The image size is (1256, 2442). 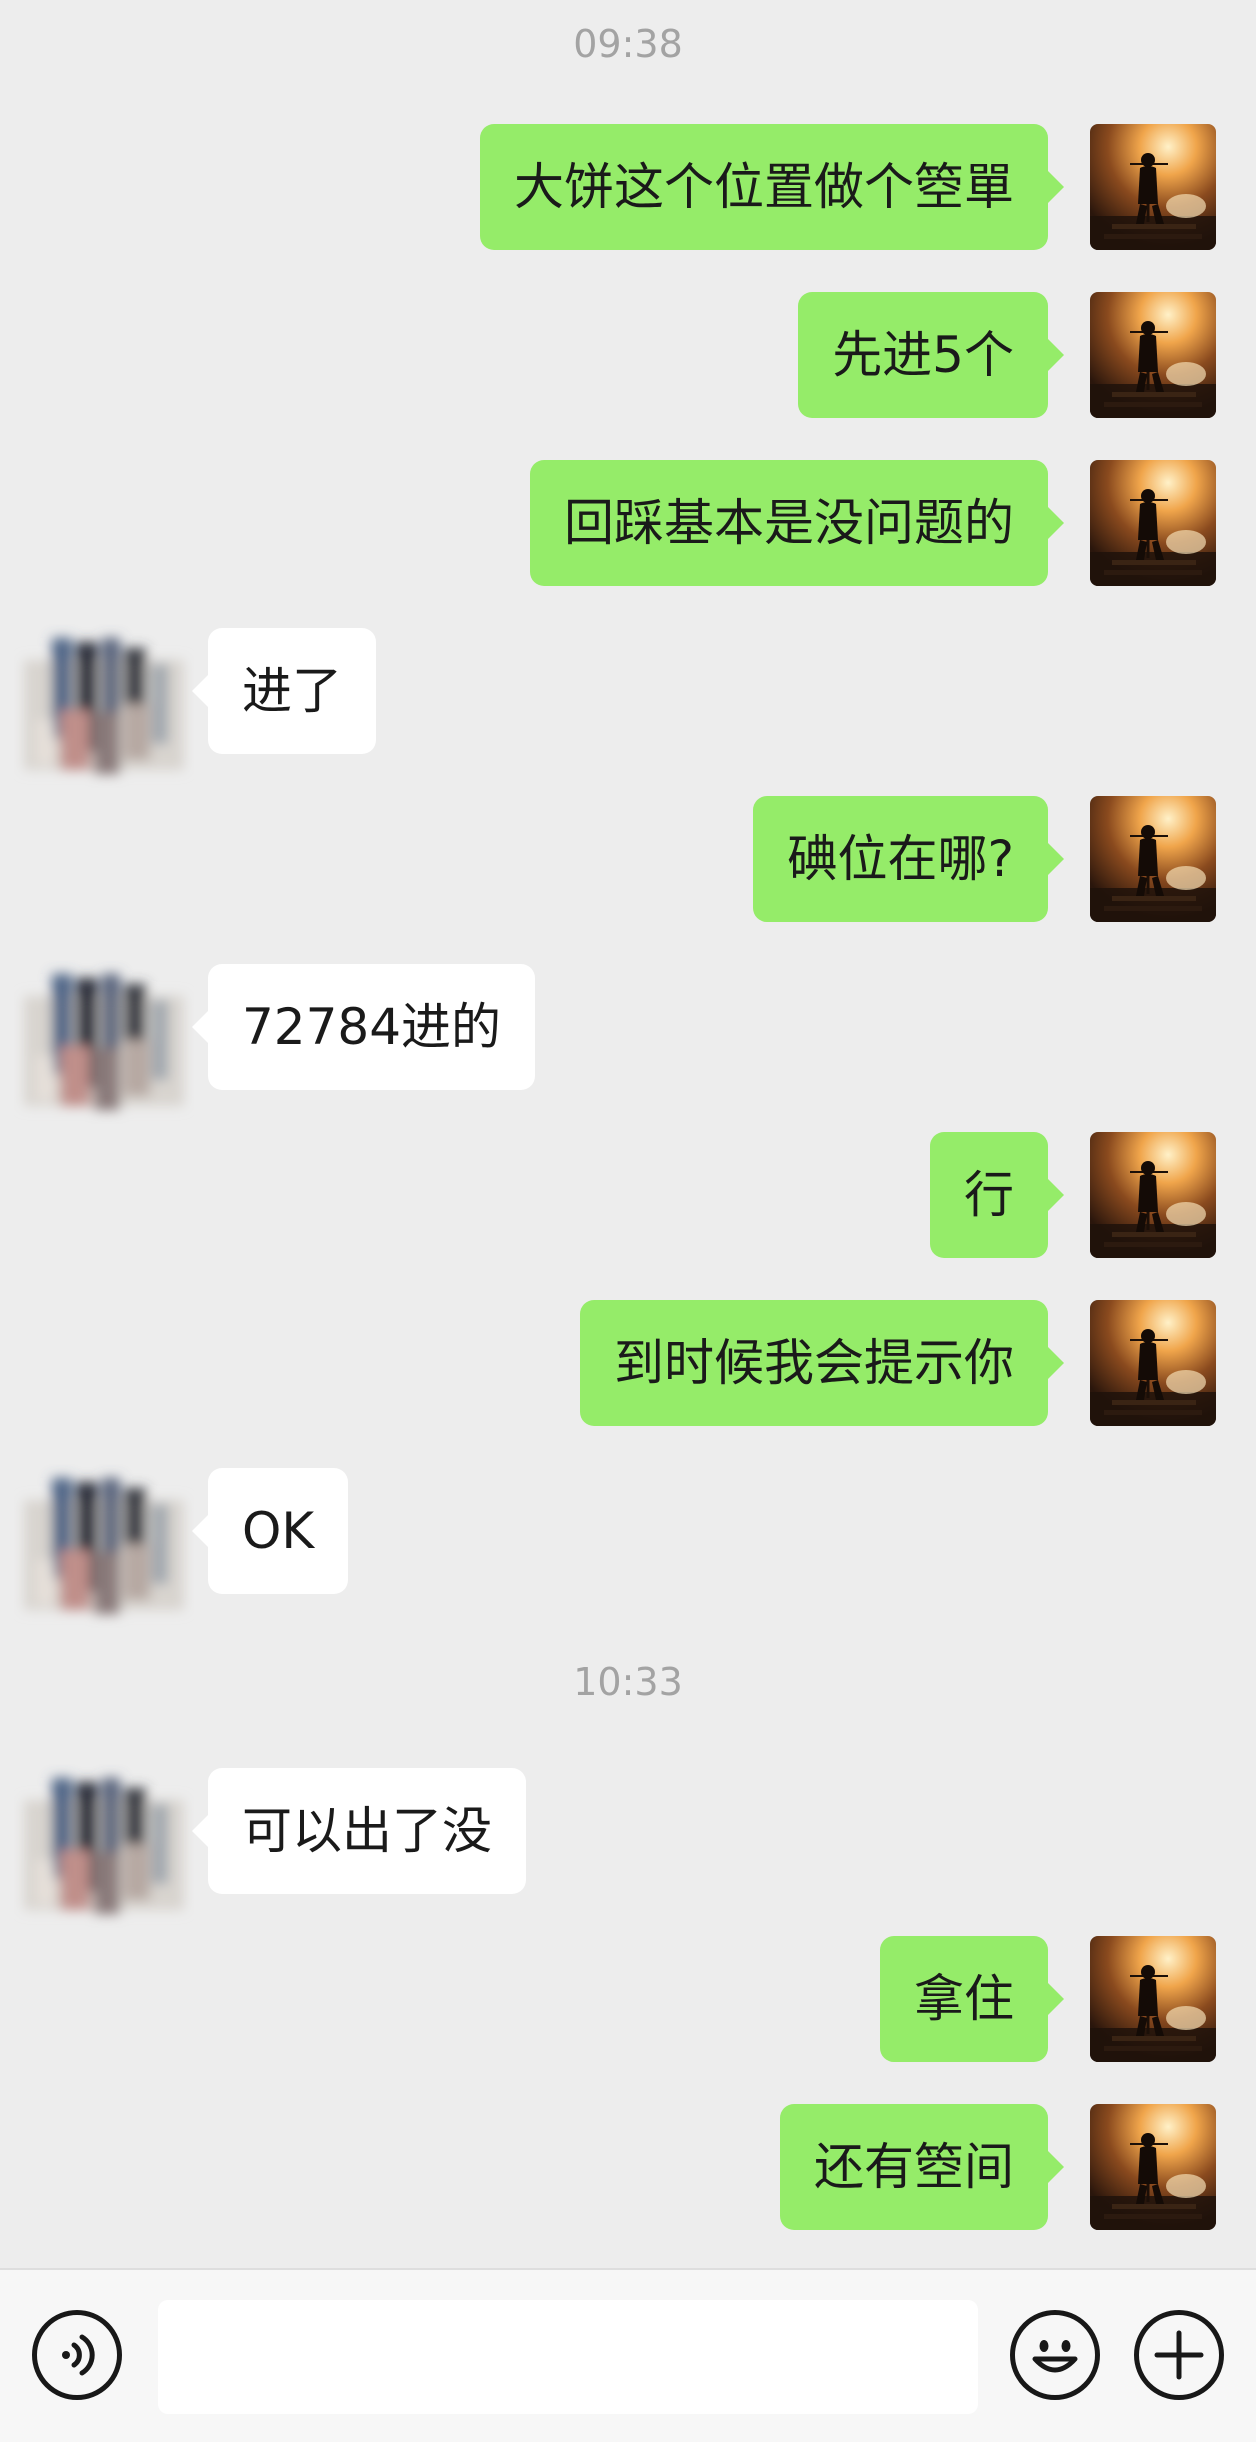 I want to click on message-outgoing: 回踩基本是没问题的, so click(x=628, y=523).